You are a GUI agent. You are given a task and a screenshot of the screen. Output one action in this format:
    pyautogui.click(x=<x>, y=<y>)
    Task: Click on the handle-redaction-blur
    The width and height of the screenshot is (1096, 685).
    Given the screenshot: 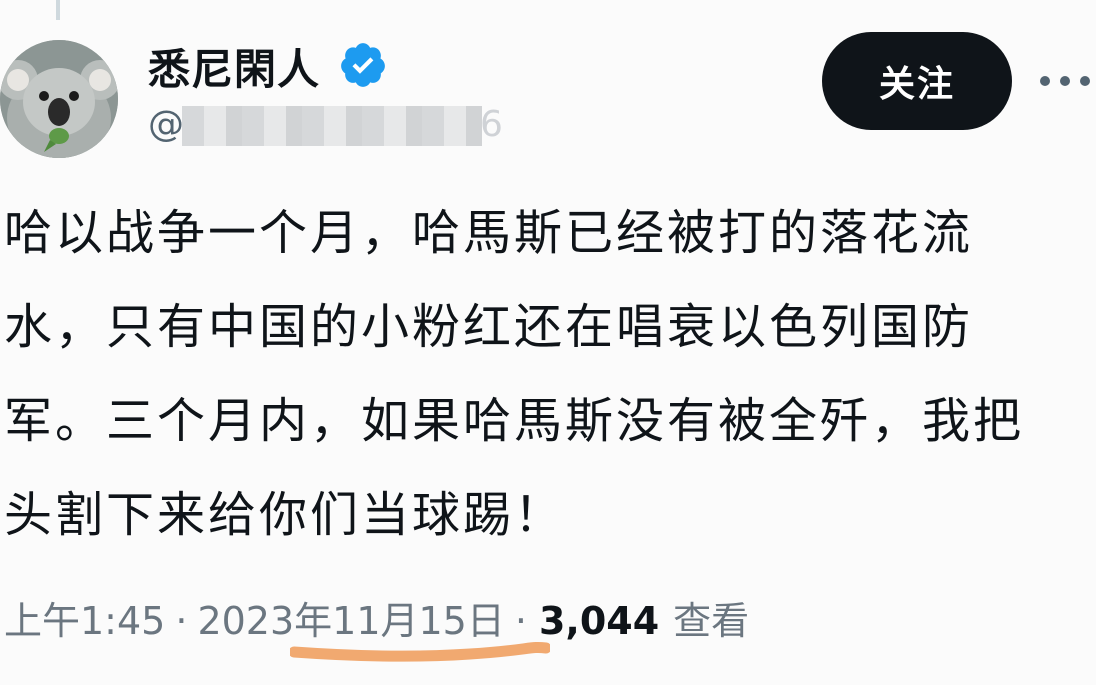 What is the action you would take?
    pyautogui.click(x=332, y=126)
    